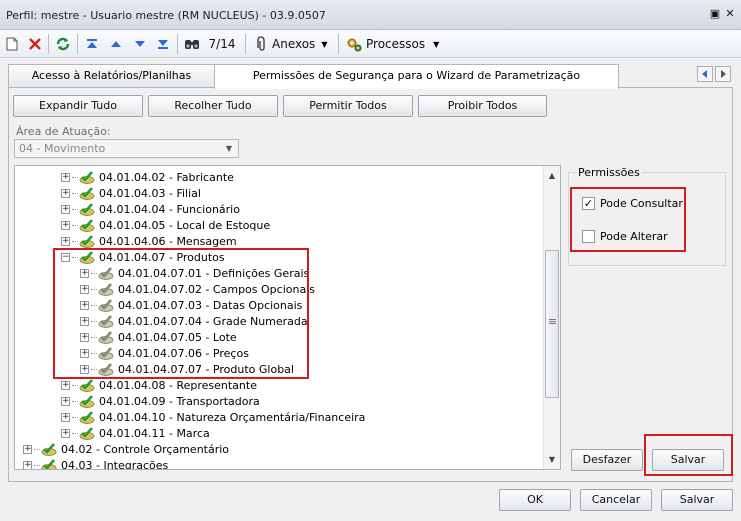  Describe the element at coordinates (607, 460) in the screenshot. I see `undo-button: Desfazer` at that location.